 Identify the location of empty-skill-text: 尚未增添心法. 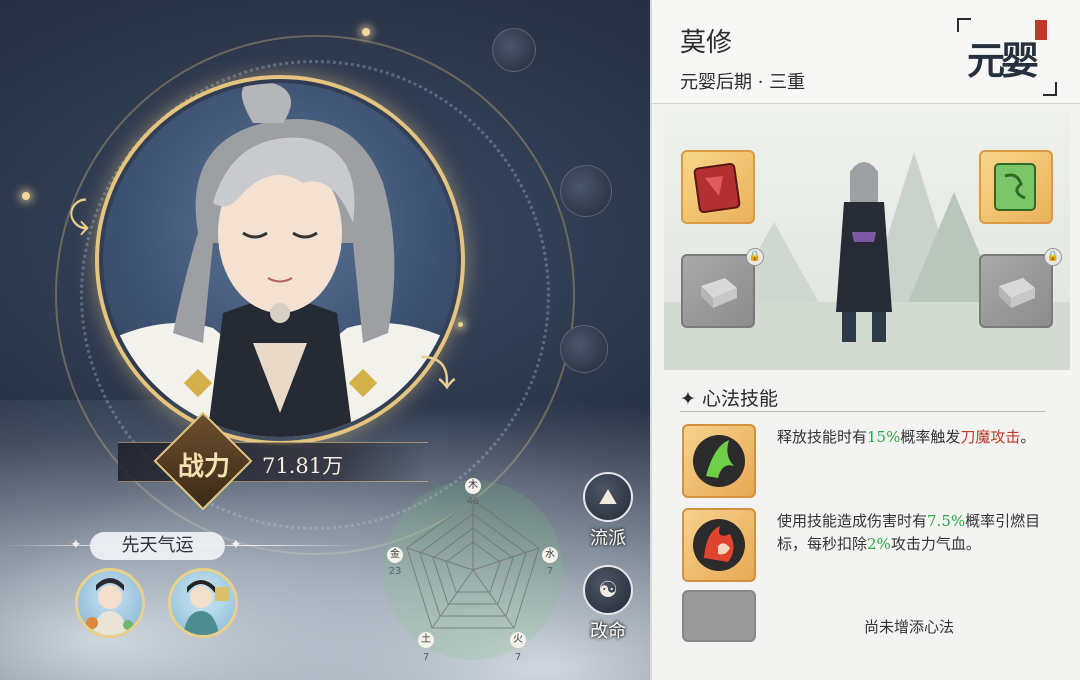
(909, 627).